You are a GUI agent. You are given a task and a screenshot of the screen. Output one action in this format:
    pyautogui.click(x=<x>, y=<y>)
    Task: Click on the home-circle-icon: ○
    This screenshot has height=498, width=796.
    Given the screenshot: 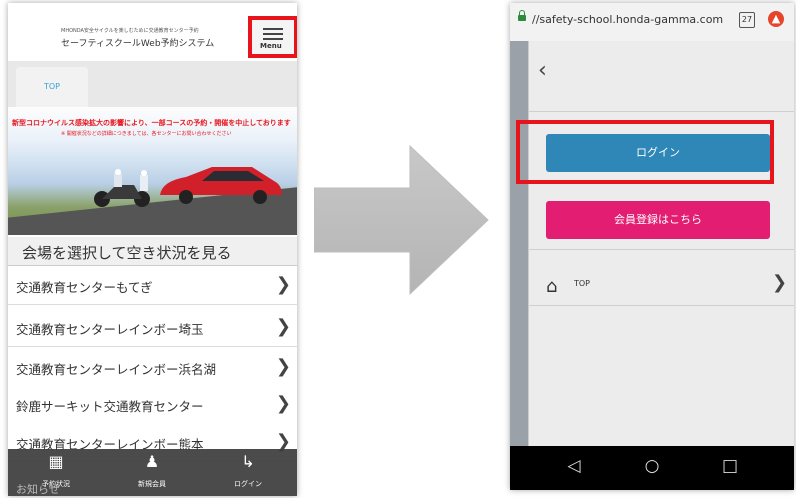 What is the action you would take?
    pyautogui.click(x=652, y=466)
    